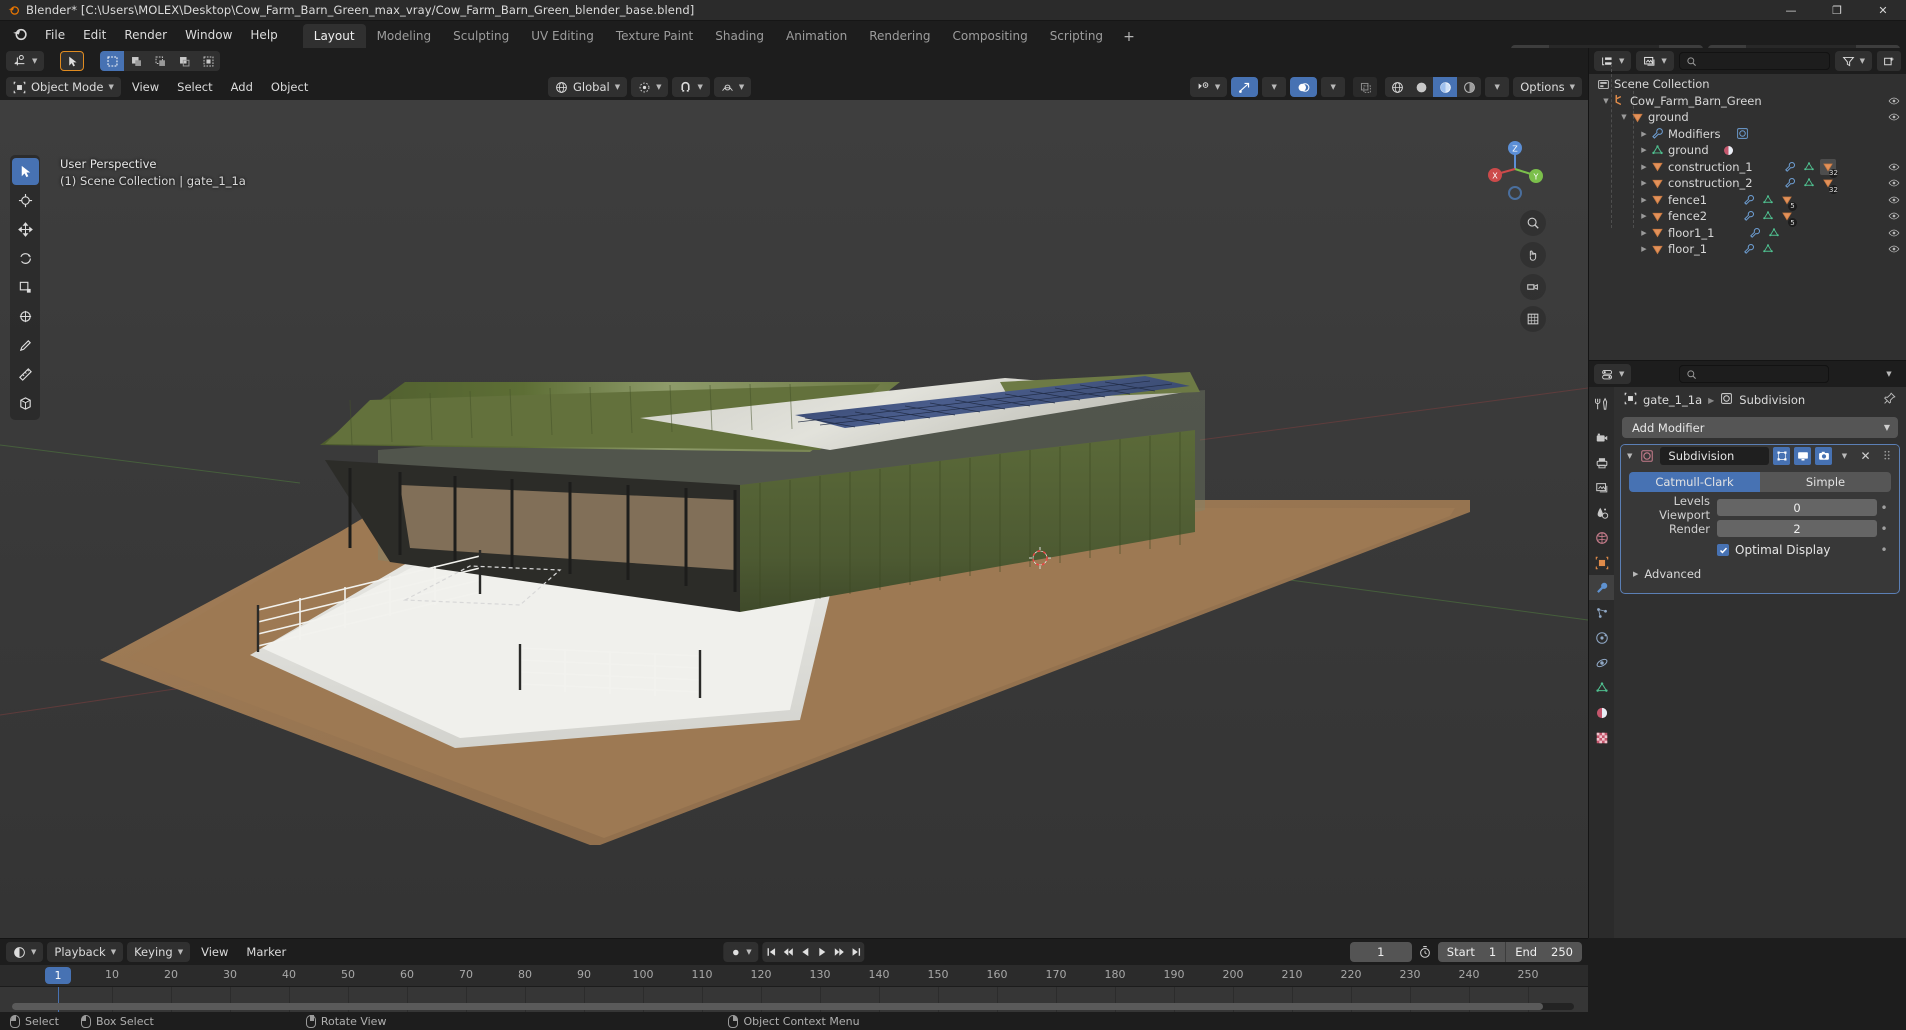  I want to click on zoom-view-button, so click(1533, 223).